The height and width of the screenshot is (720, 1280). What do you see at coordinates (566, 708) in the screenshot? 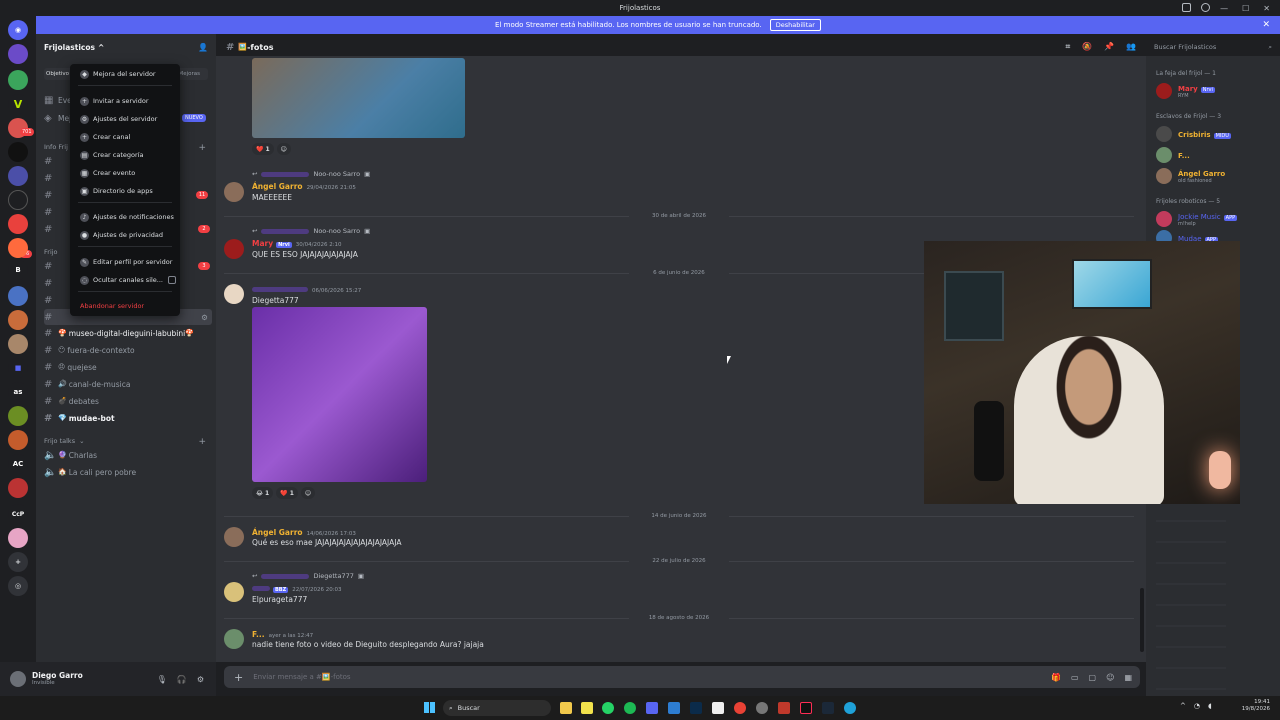
I see `file-explorer-icon` at bounding box center [566, 708].